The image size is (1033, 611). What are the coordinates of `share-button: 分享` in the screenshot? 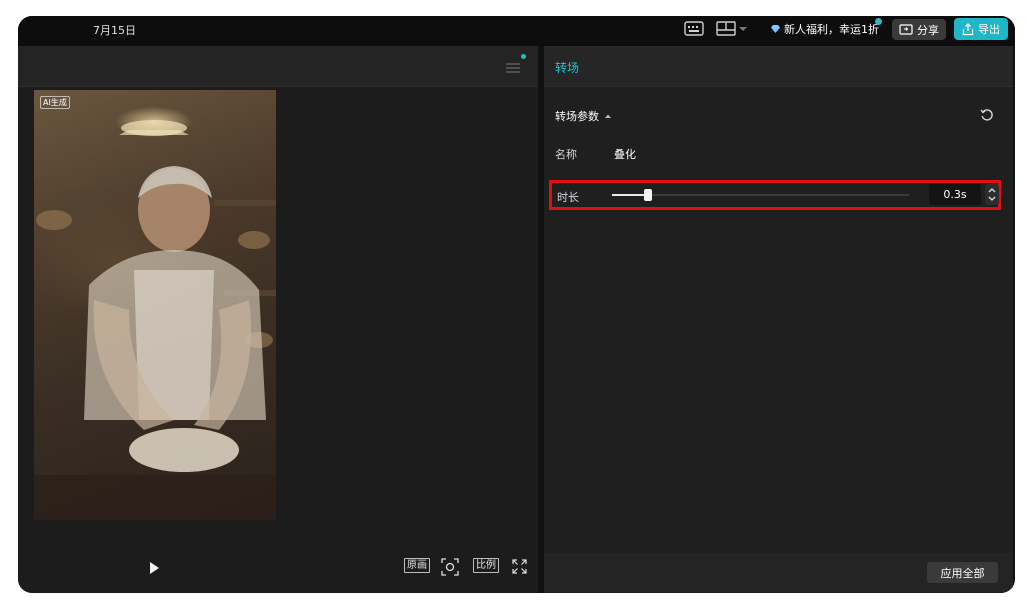 It's located at (919, 29).